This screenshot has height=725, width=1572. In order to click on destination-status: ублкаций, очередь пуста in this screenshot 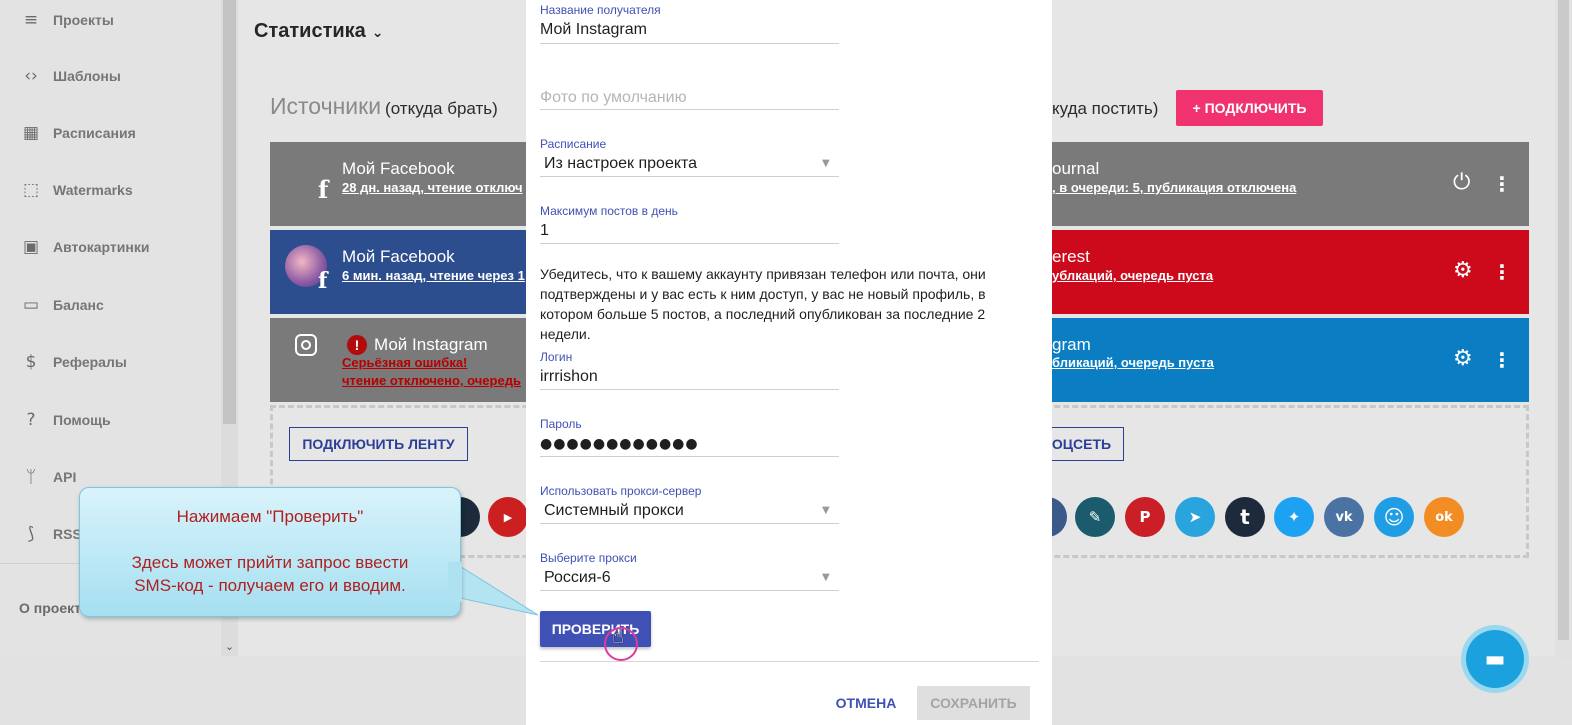, I will do `click(1132, 275)`.